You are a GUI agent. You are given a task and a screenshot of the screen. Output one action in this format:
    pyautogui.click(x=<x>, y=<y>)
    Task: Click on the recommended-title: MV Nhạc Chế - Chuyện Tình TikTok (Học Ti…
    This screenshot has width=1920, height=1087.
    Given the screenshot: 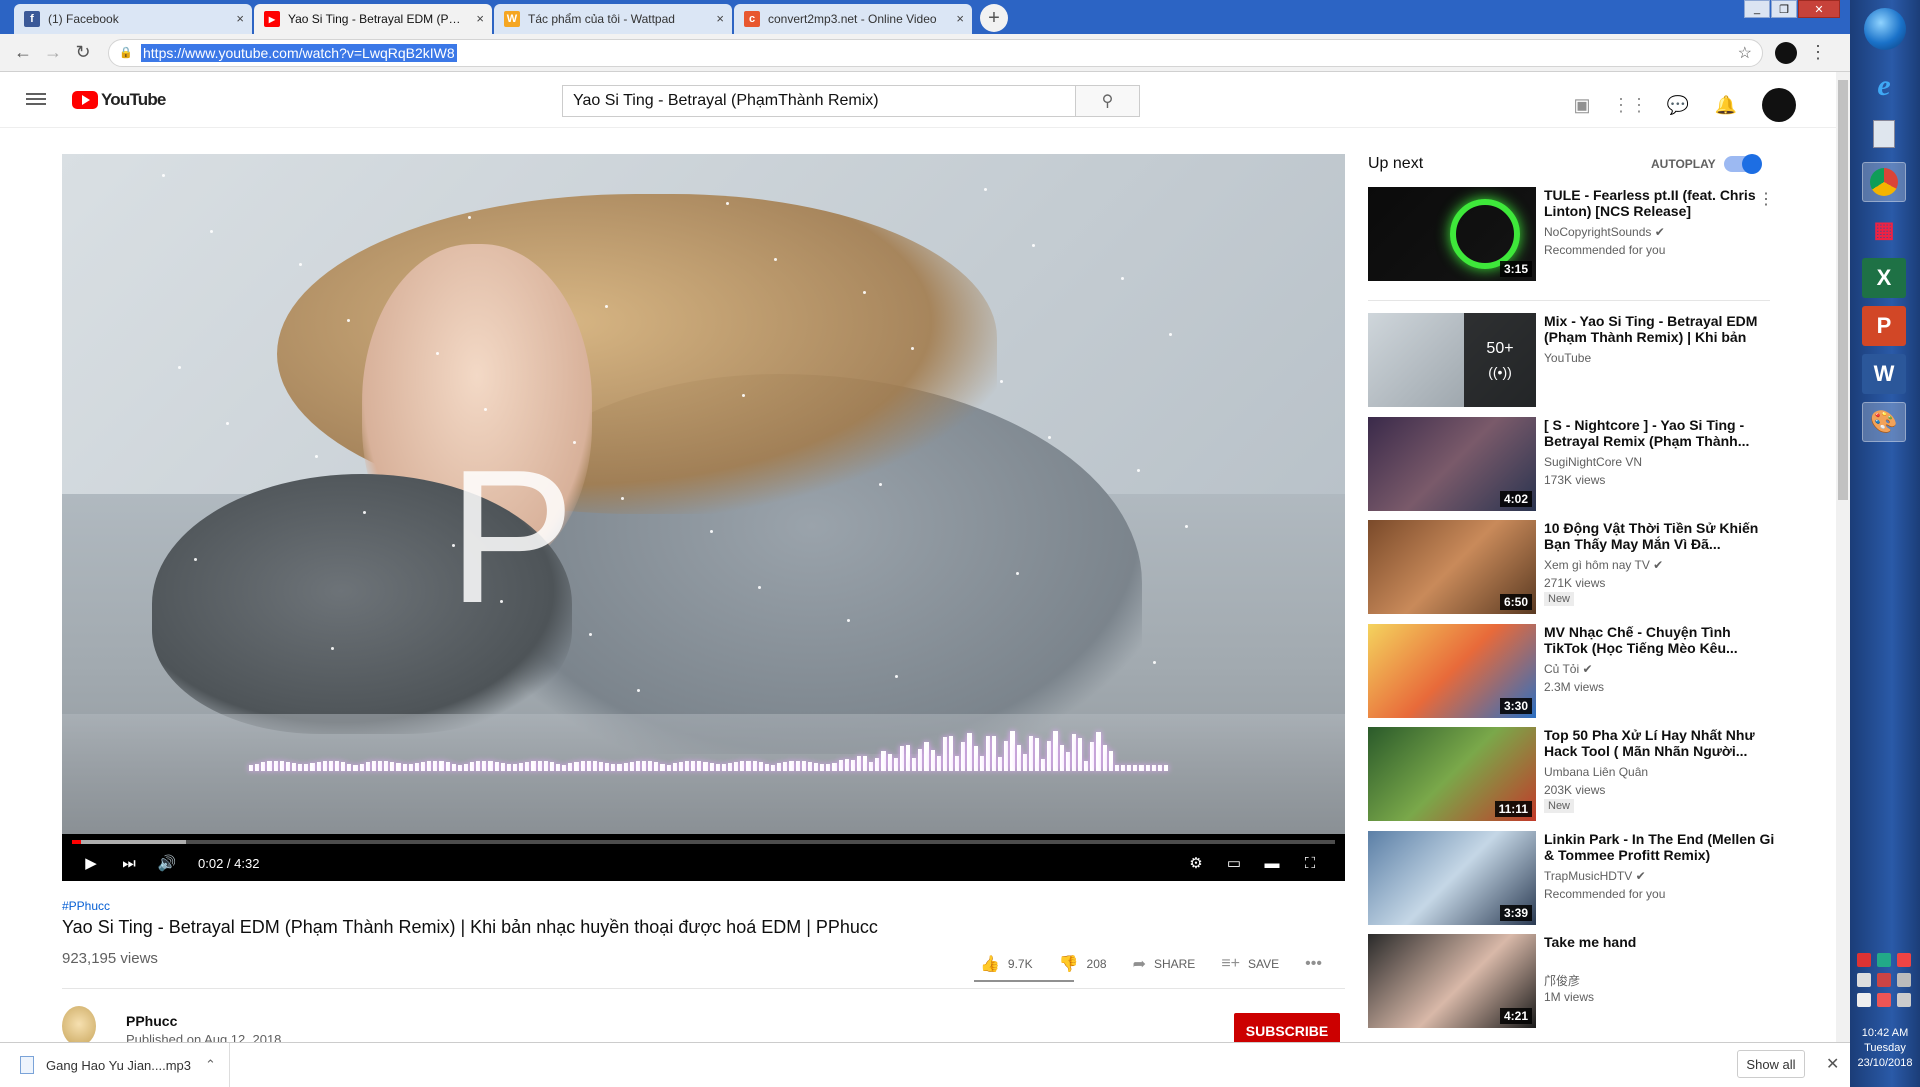 What is the action you would take?
    pyautogui.click(x=1660, y=640)
    